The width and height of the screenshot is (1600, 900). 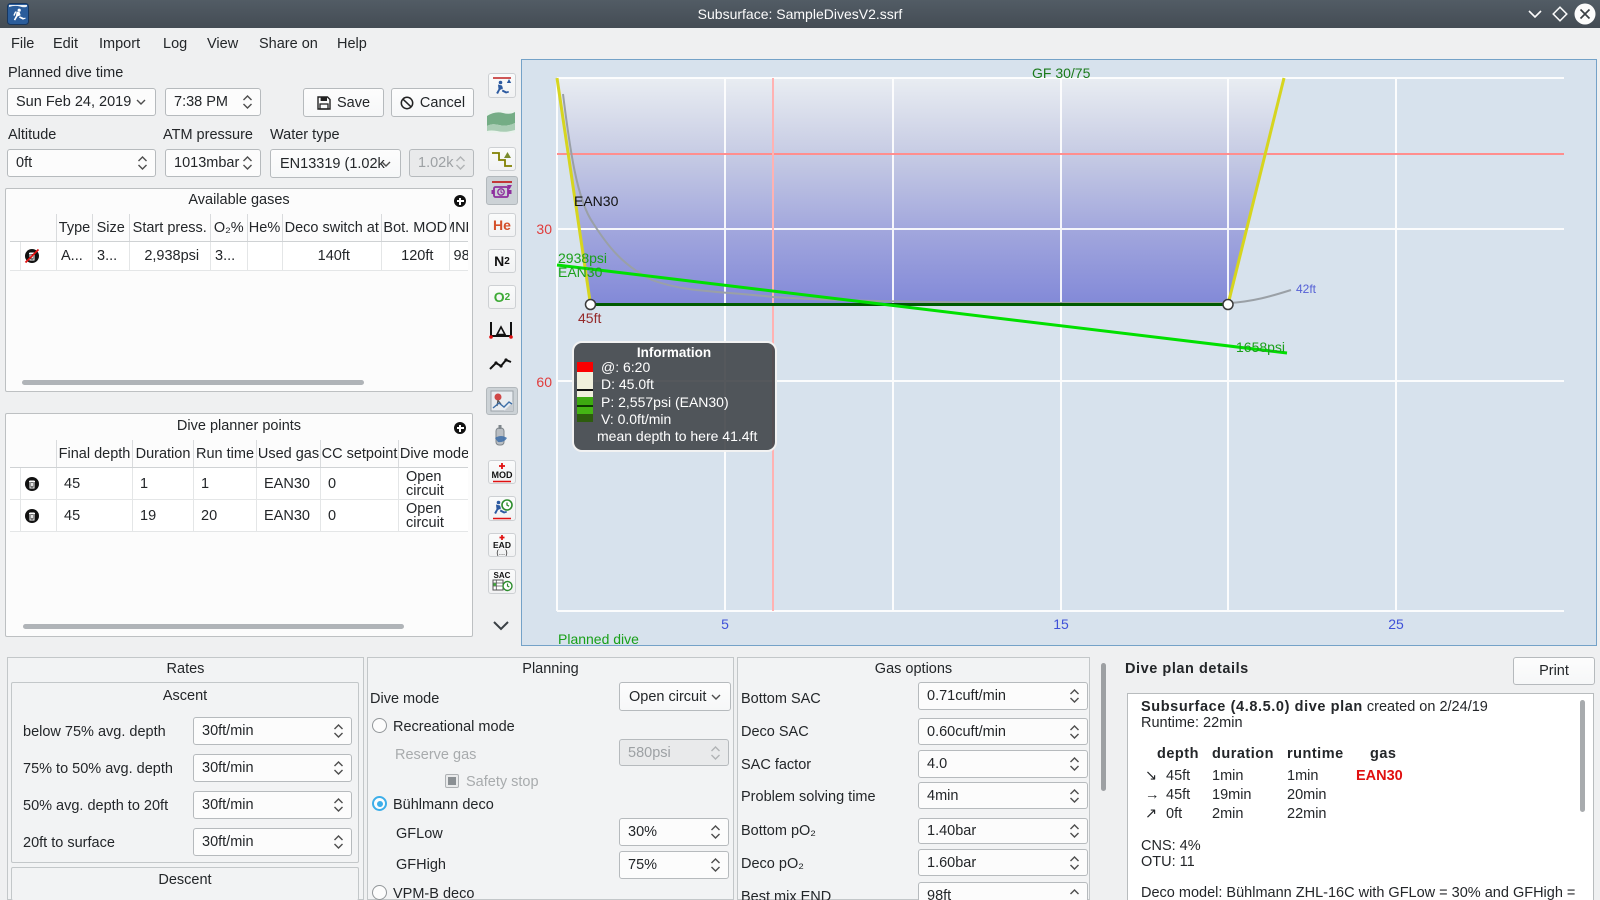 What do you see at coordinates (625, 367) in the screenshot?
I see `svg-text: @: 6:20` at bounding box center [625, 367].